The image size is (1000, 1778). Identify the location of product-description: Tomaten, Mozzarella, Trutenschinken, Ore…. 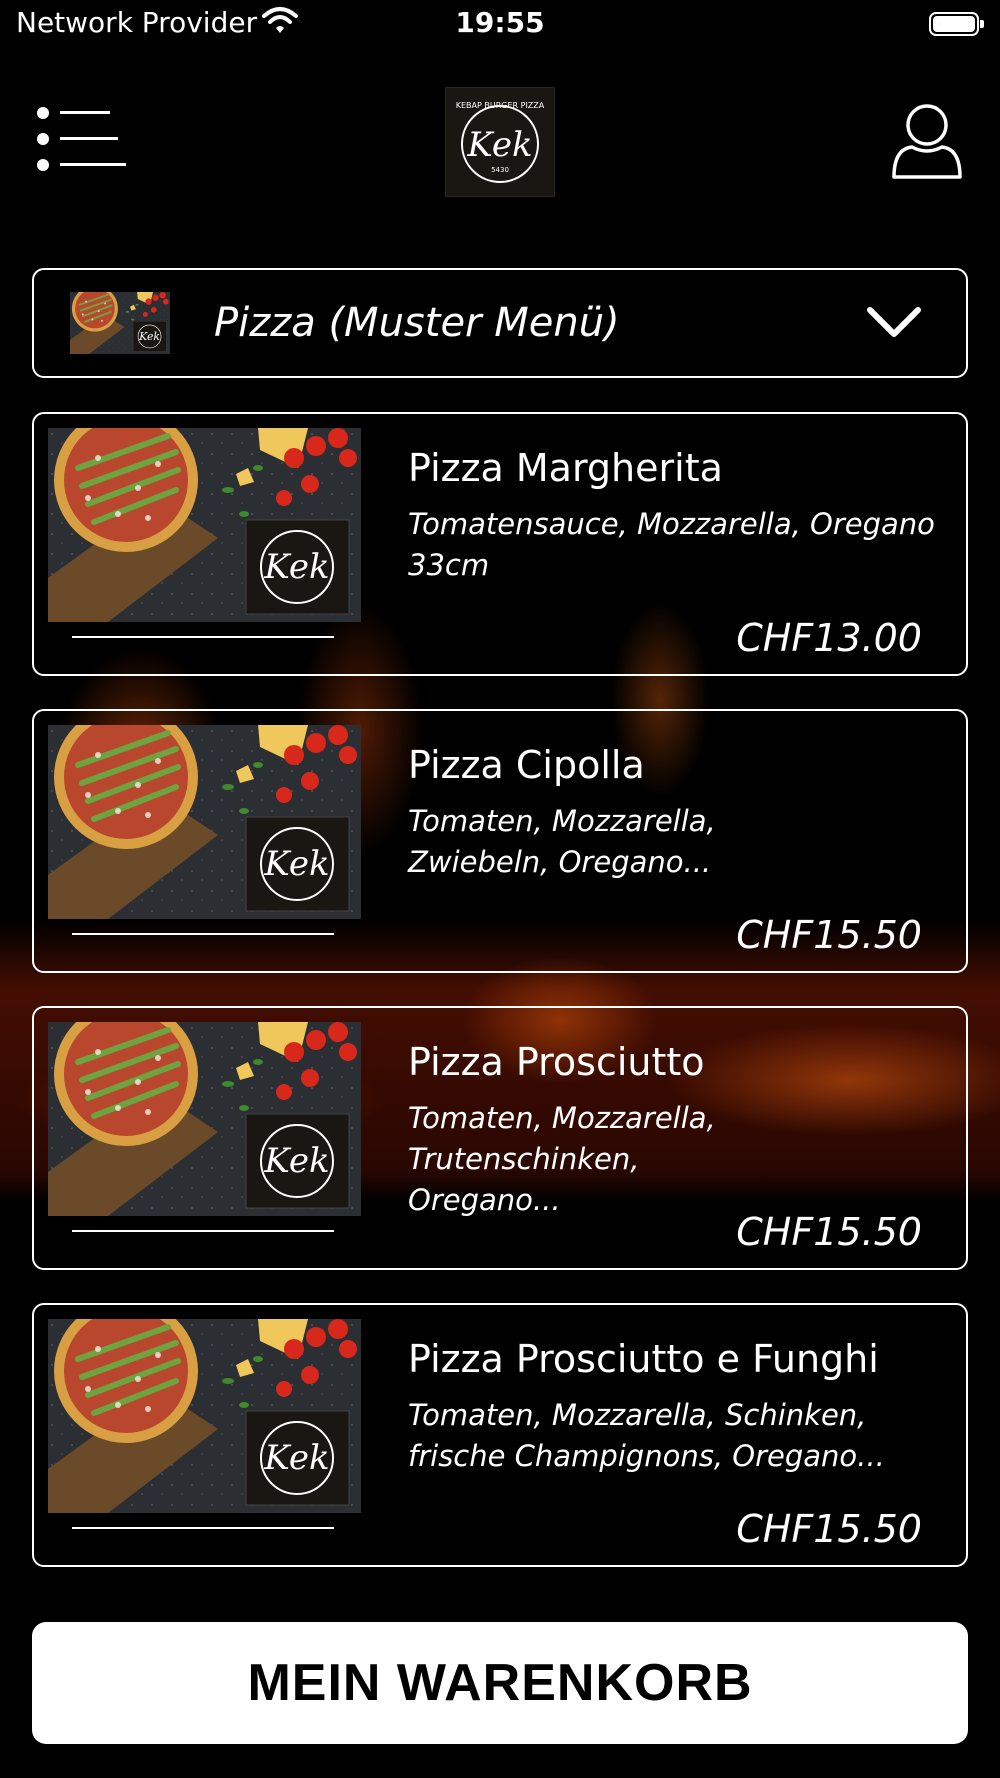
(562, 1159).